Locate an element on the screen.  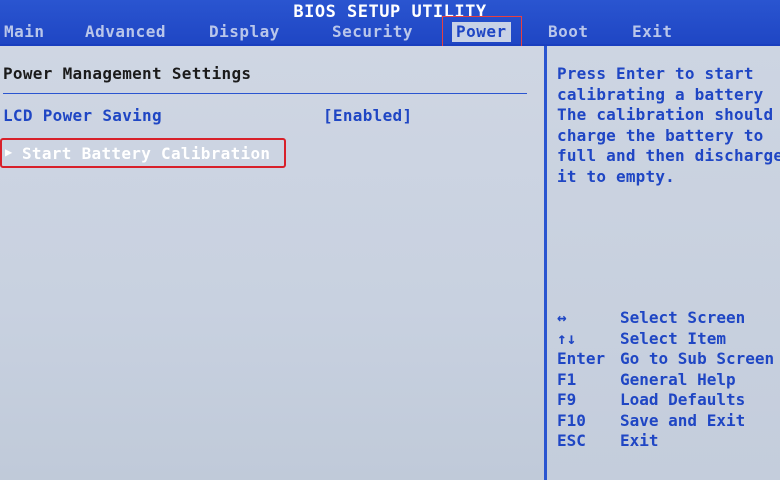
section-divider is located at coordinates (265, 93).